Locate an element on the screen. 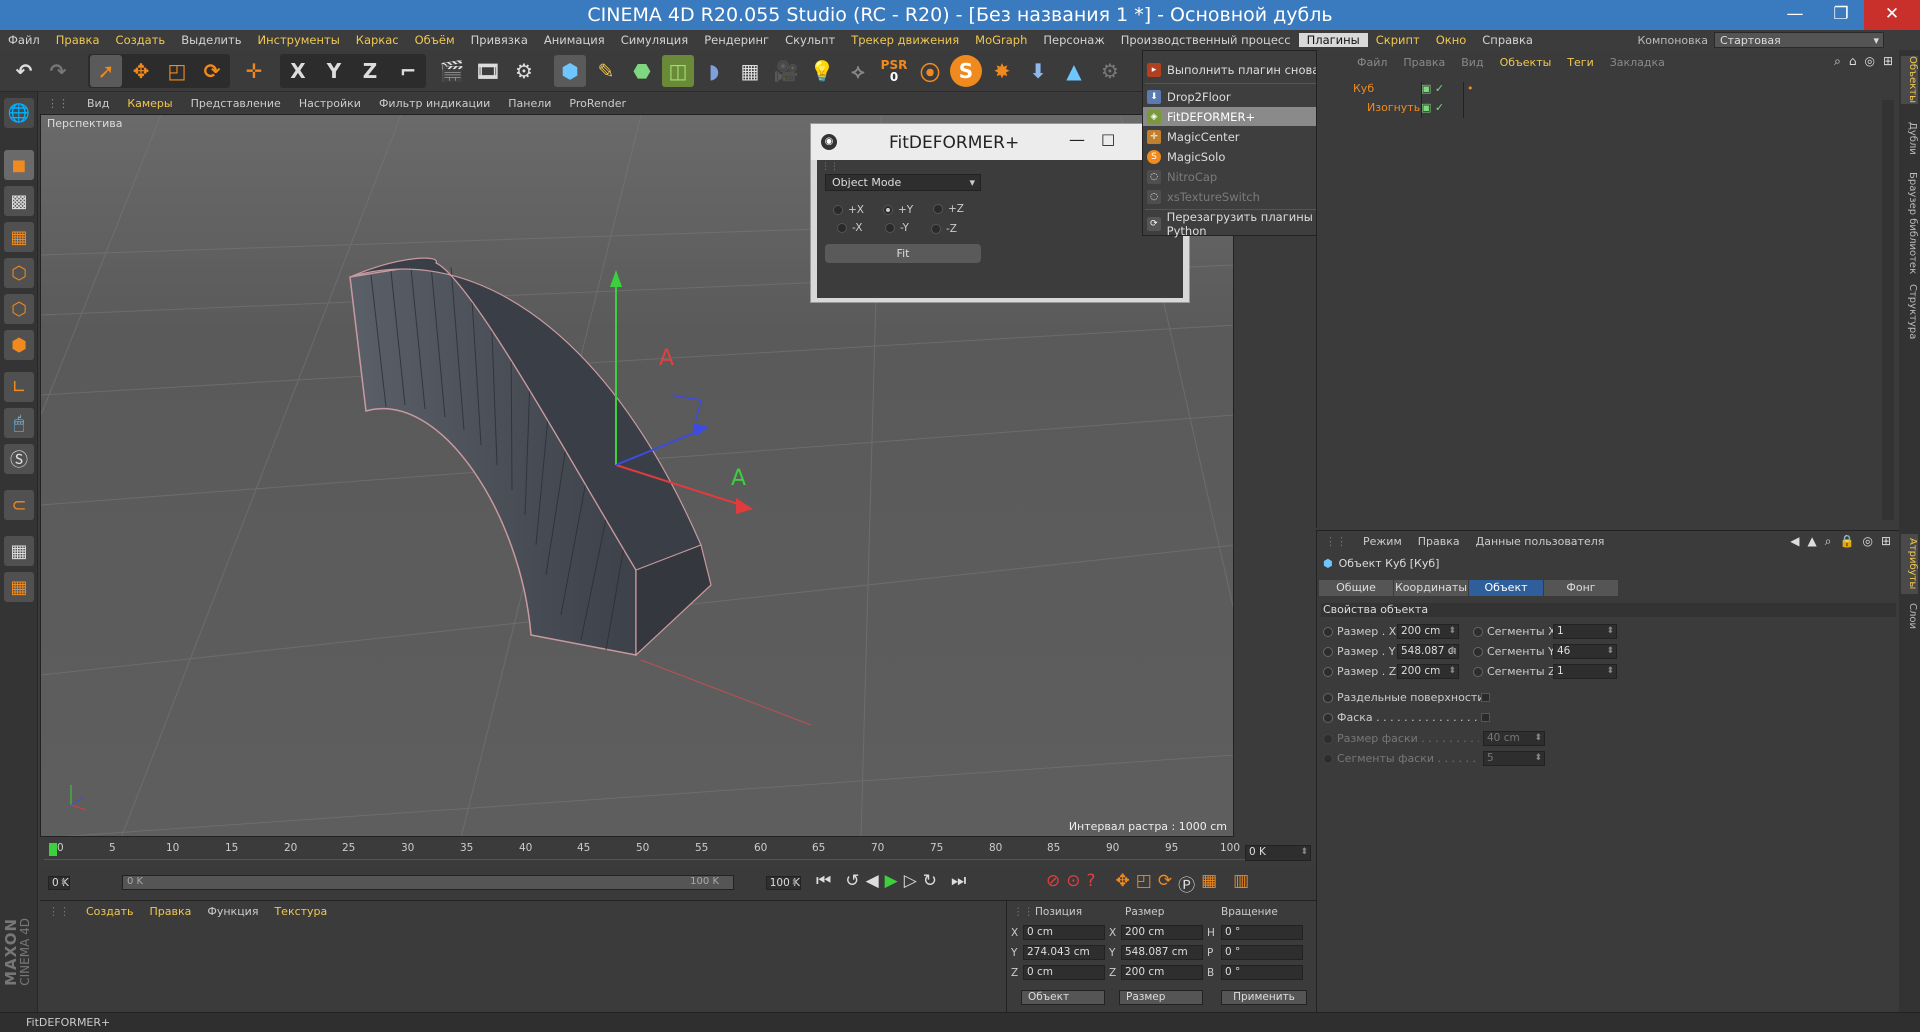 The height and width of the screenshot is (1032, 1920). tab-objects: Объекты is located at coordinates (1909, 80).